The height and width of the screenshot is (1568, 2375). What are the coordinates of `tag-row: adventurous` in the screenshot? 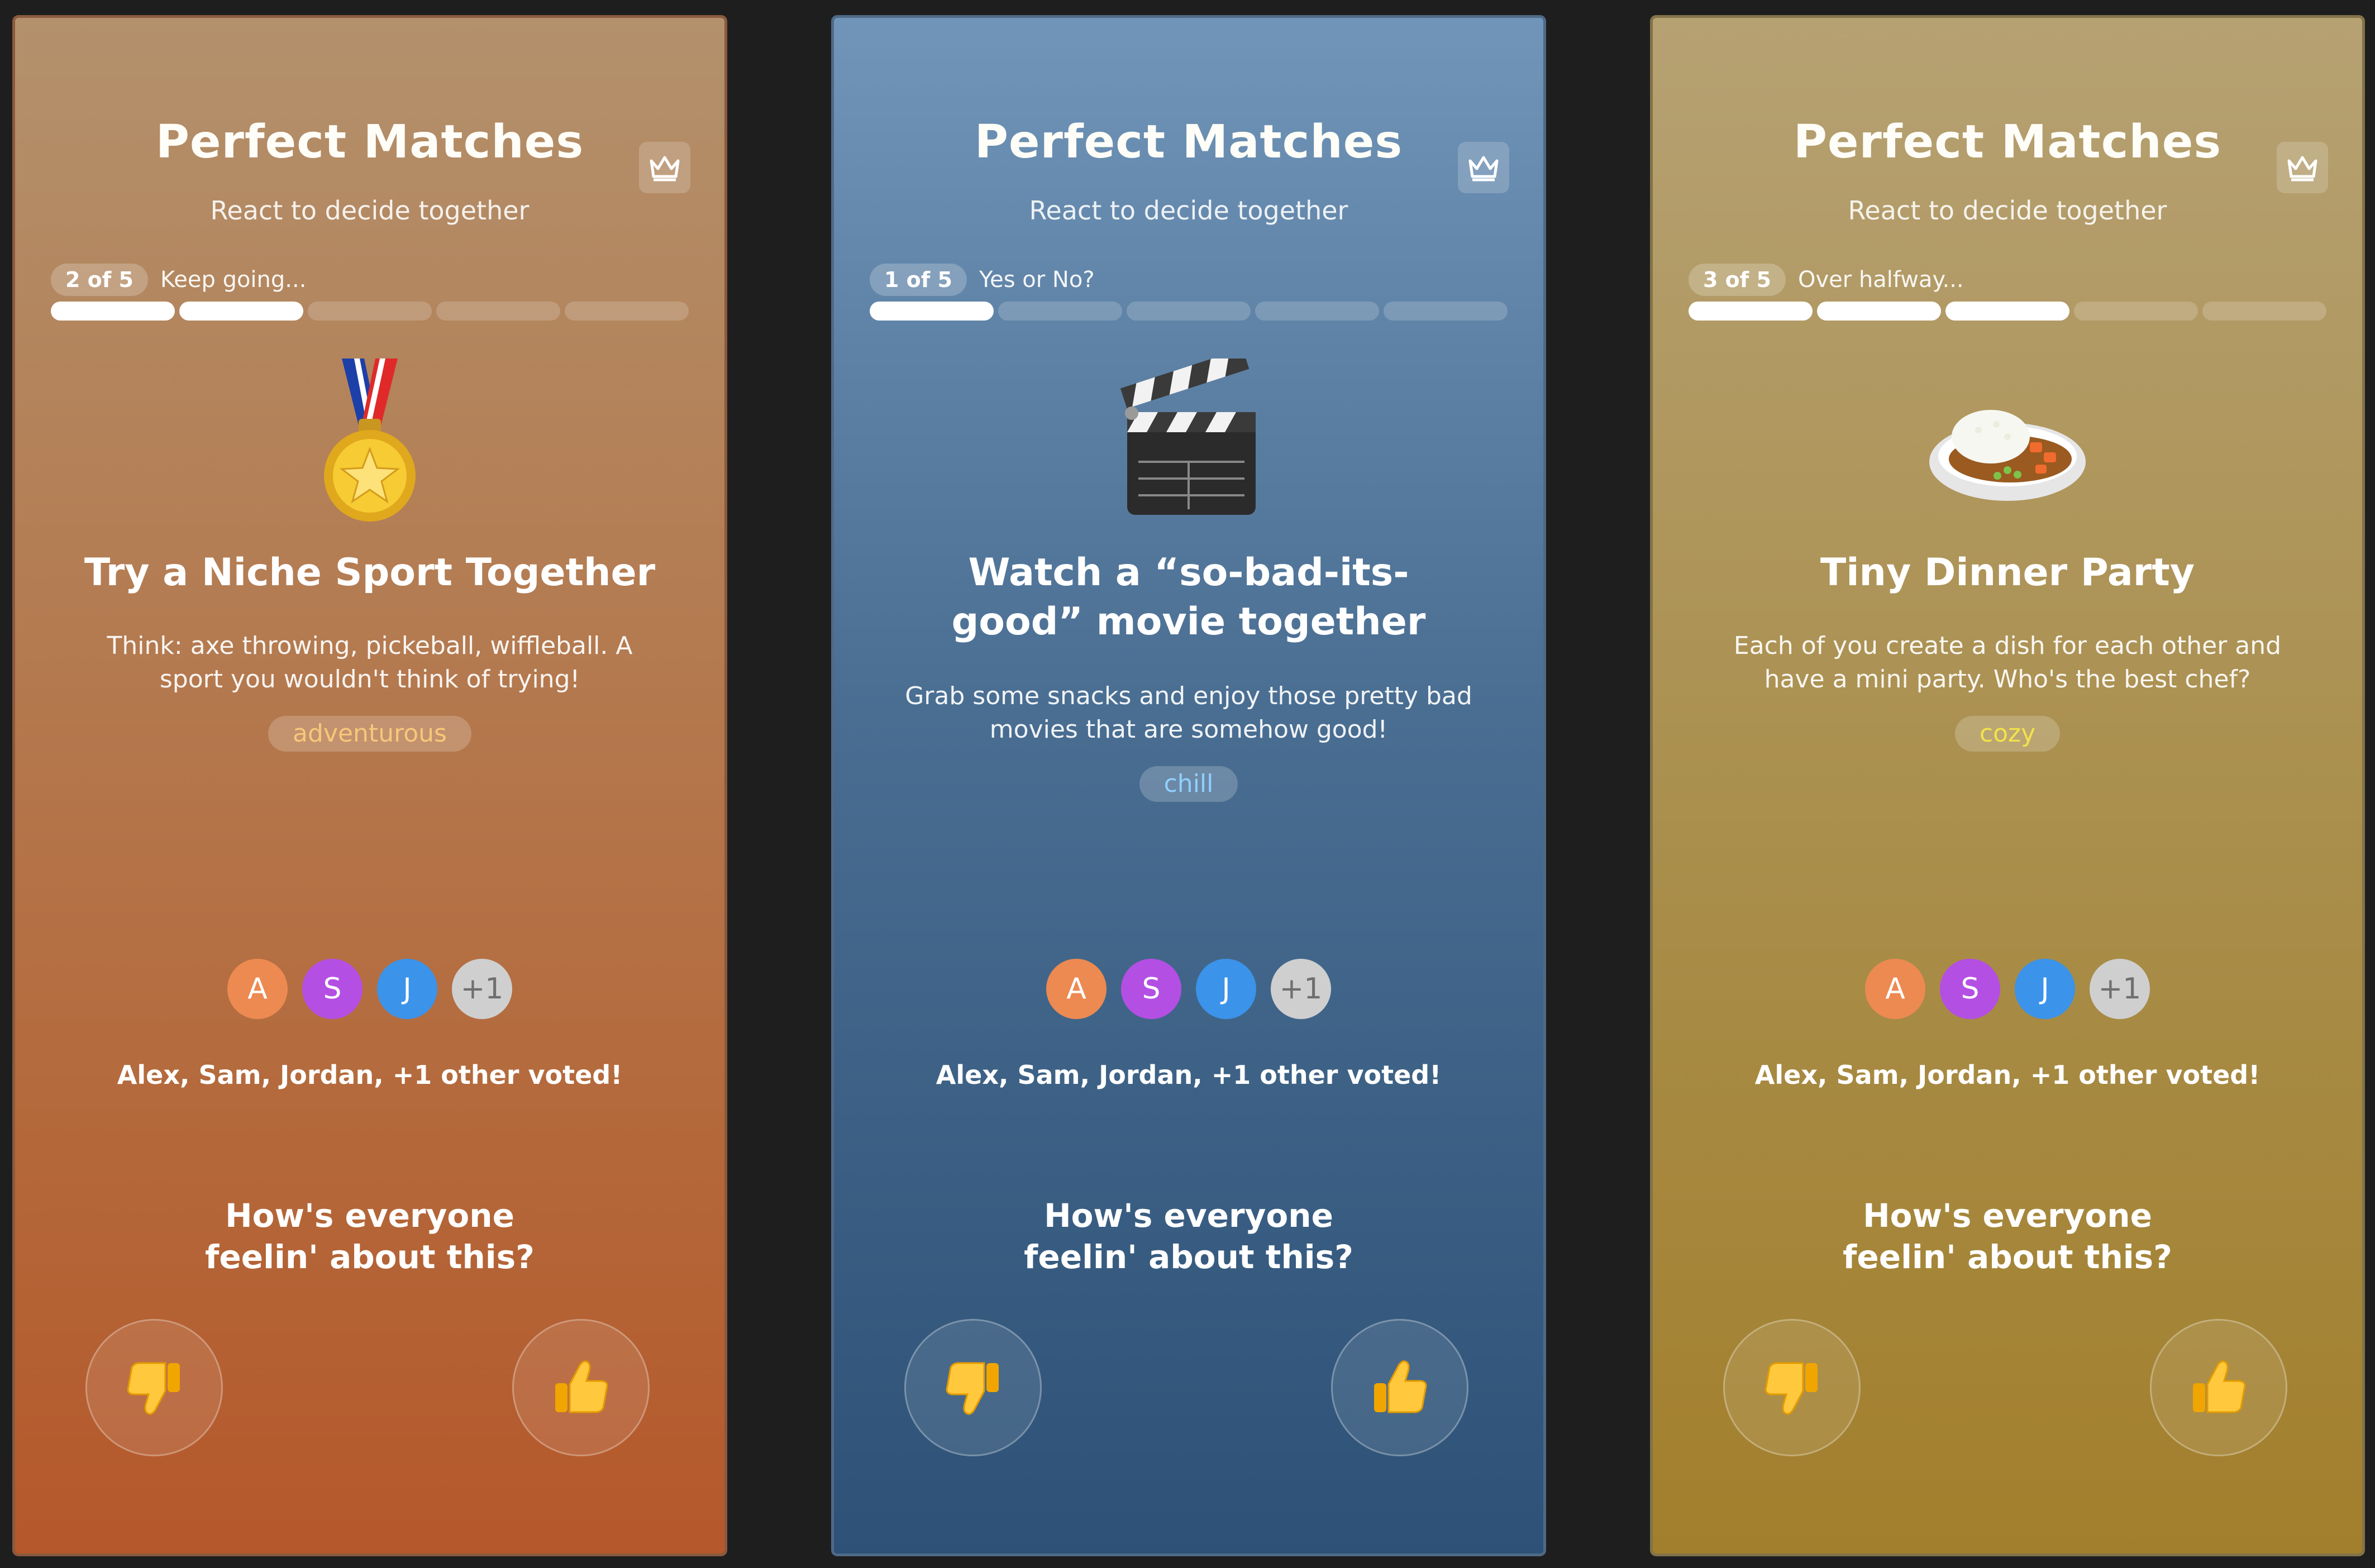 It's located at (369, 734).